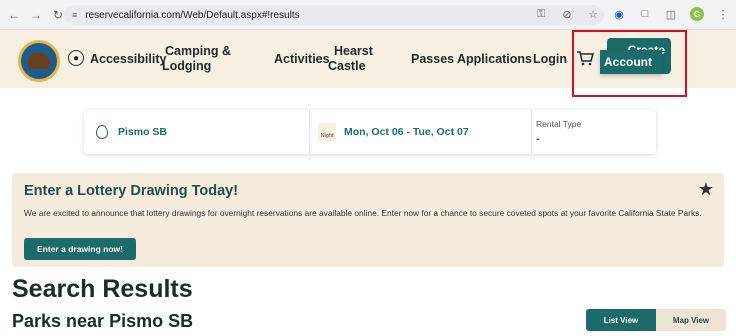 Image resolution: width=736 pixels, height=336 pixels. What do you see at coordinates (76, 58) in the screenshot?
I see `accessibility-icon: ●` at bounding box center [76, 58].